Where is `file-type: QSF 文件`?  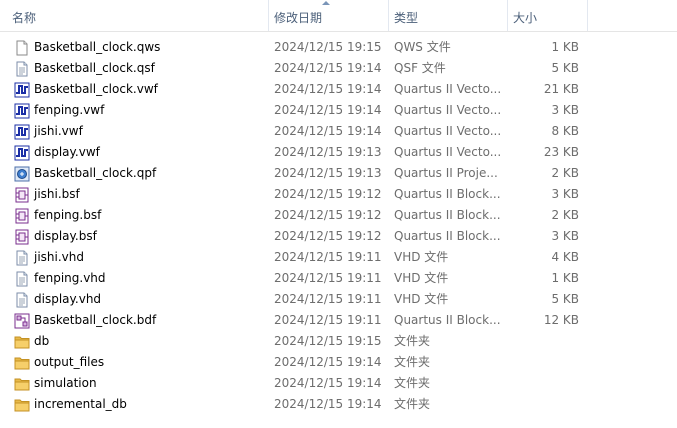 file-type: QSF 文件 is located at coordinates (420, 68).